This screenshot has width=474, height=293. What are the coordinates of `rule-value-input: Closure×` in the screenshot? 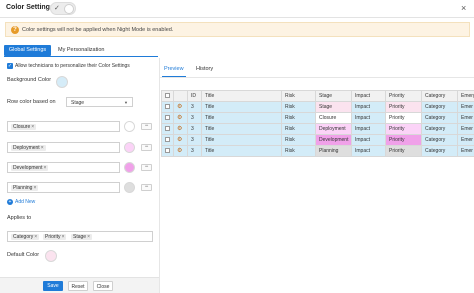 It's located at (63, 126).